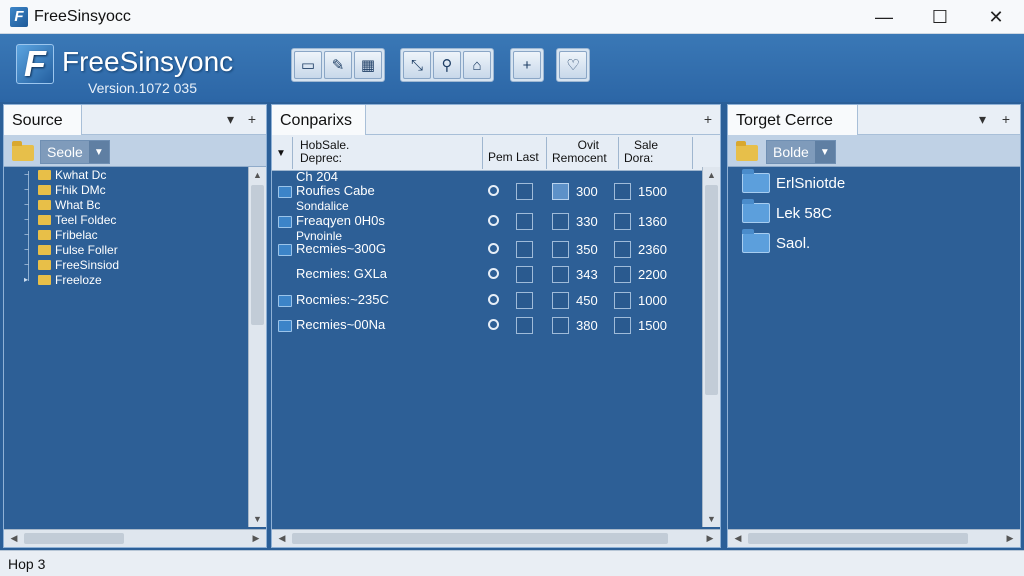  I want to click on column-header-name: HobSale. Deprec:, so click(324, 152).